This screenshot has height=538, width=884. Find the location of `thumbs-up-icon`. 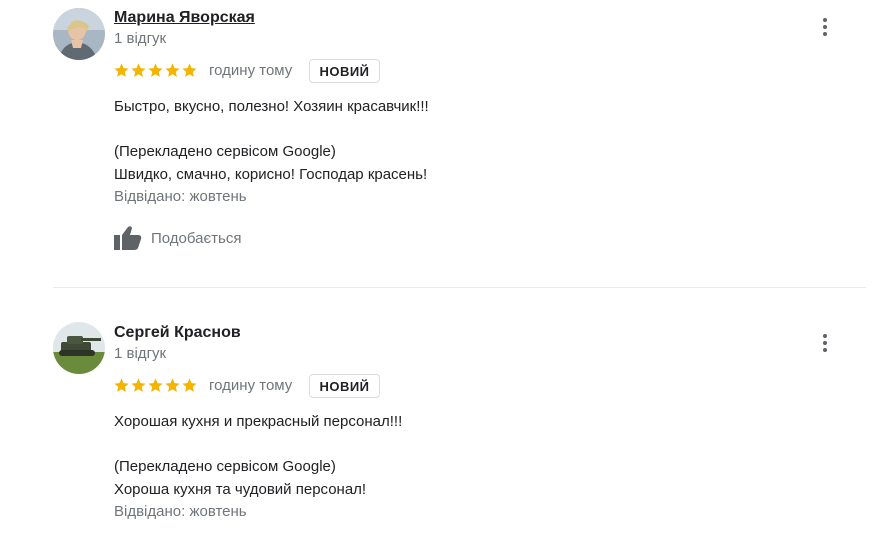

thumbs-up-icon is located at coordinates (128, 238).